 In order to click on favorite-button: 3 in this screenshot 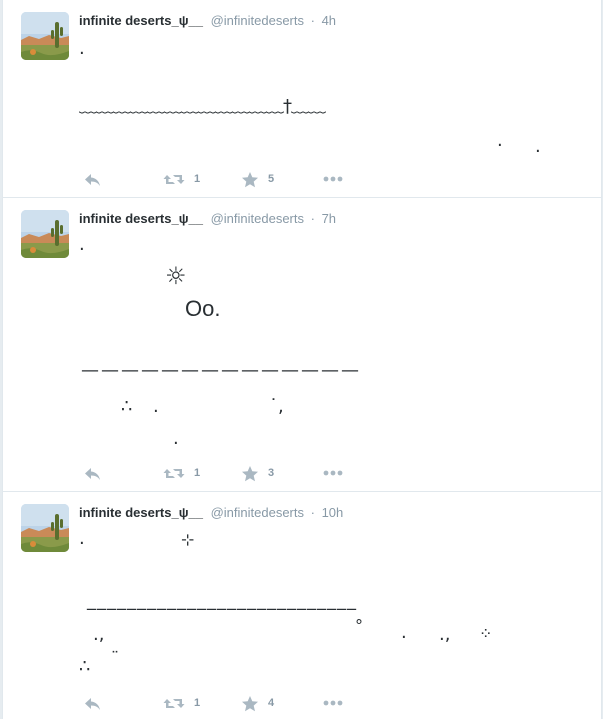, I will do `click(257, 473)`.